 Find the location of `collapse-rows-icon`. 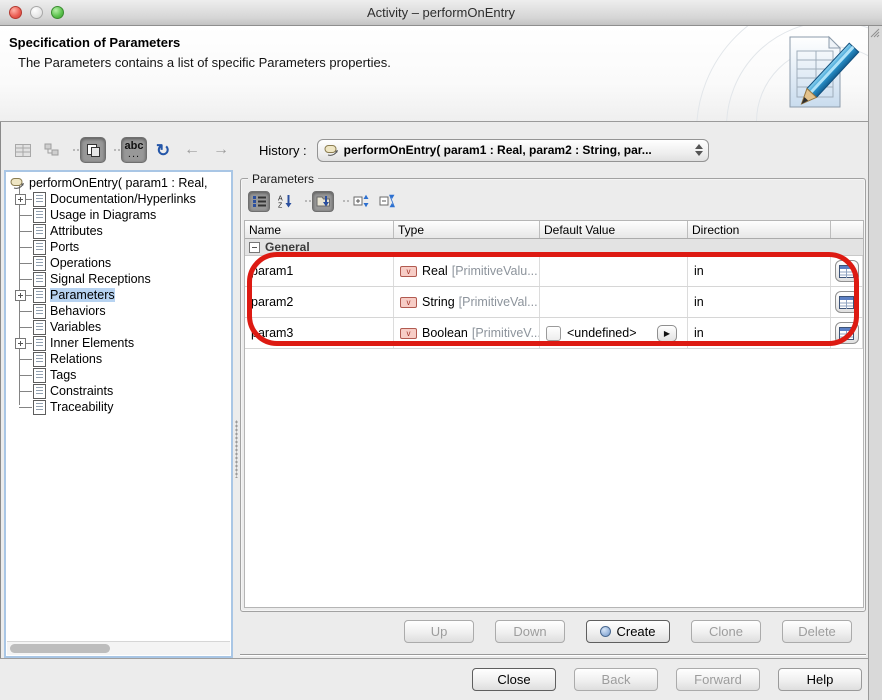

collapse-rows-icon is located at coordinates (387, 201).